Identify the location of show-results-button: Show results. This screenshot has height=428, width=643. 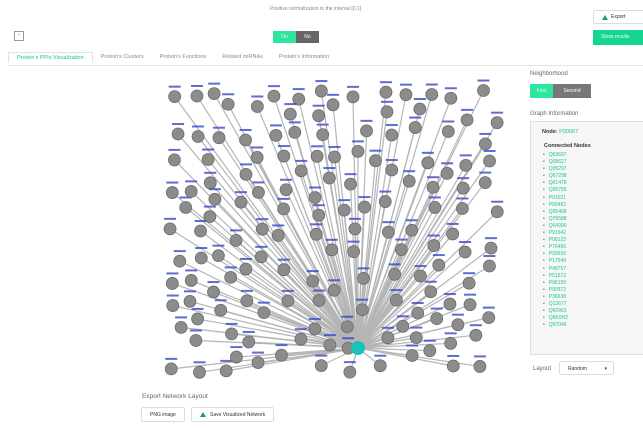
(618, 37).